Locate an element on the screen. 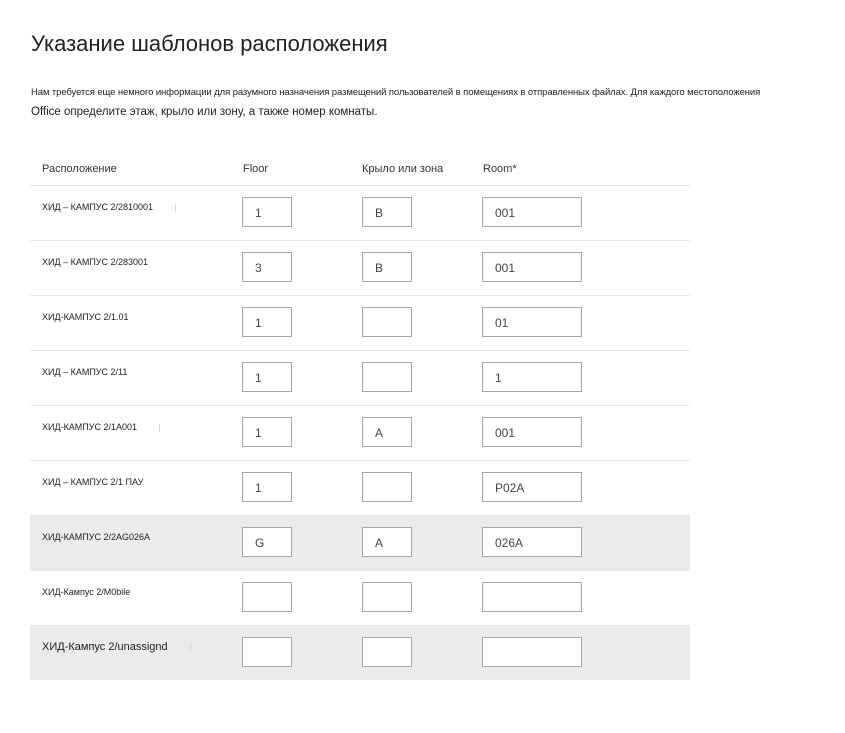 This screenshot has height=733, width=845. table-row: ХИД-Кампус 2/M0bile is located at coordinates (360, 598).